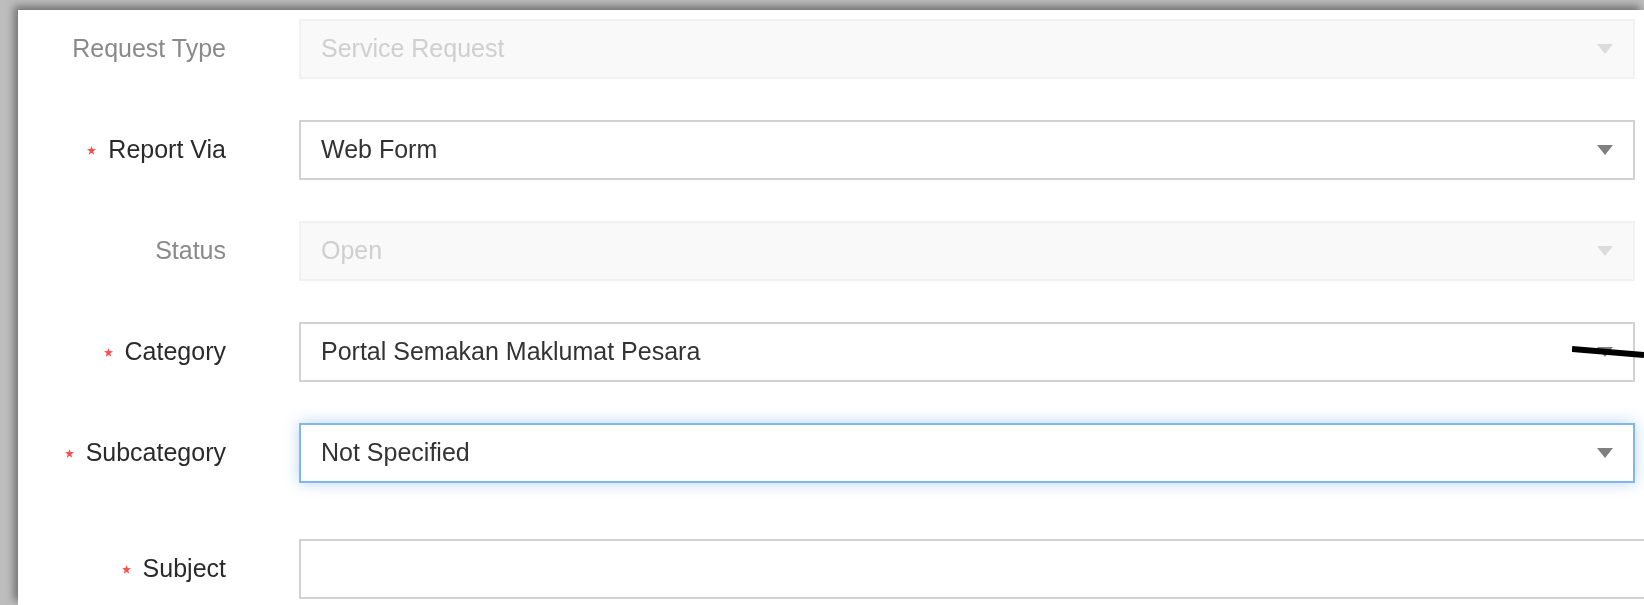  Describe the element at coordinates (190, 251) in the screenshot. I see `field-label: Status` at that location.